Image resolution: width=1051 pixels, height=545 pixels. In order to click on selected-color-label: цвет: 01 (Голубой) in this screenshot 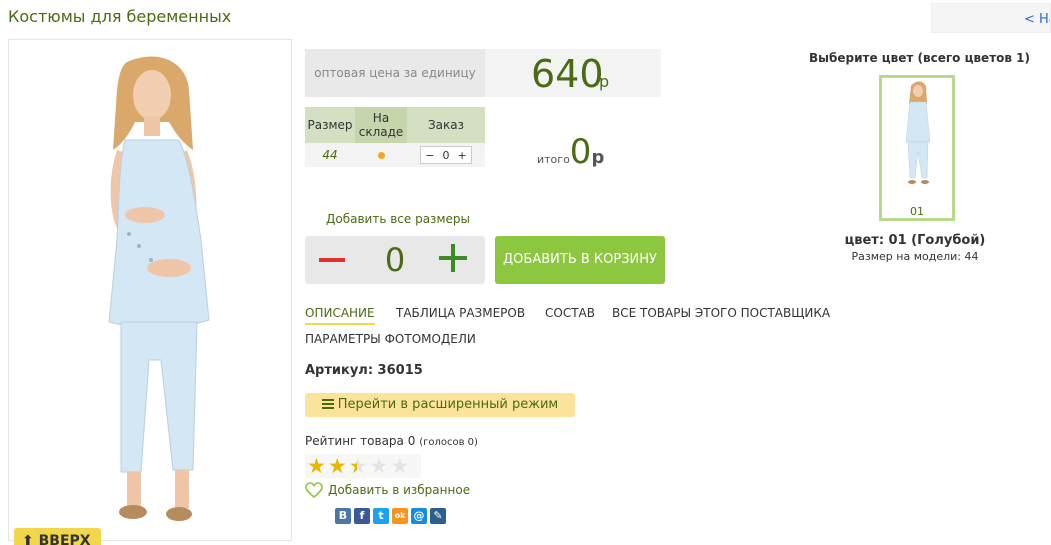, I will do `click(915, 240)`.